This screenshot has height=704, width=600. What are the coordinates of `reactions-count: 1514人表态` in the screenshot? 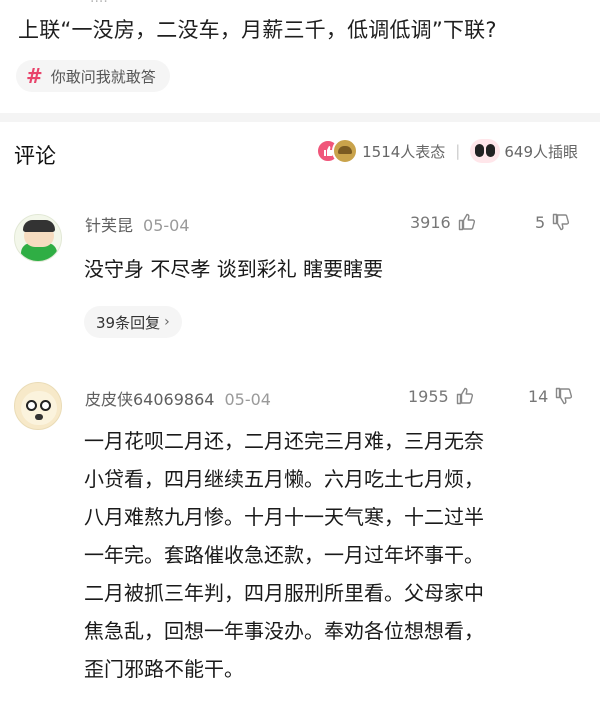 It's located at (404, 151).